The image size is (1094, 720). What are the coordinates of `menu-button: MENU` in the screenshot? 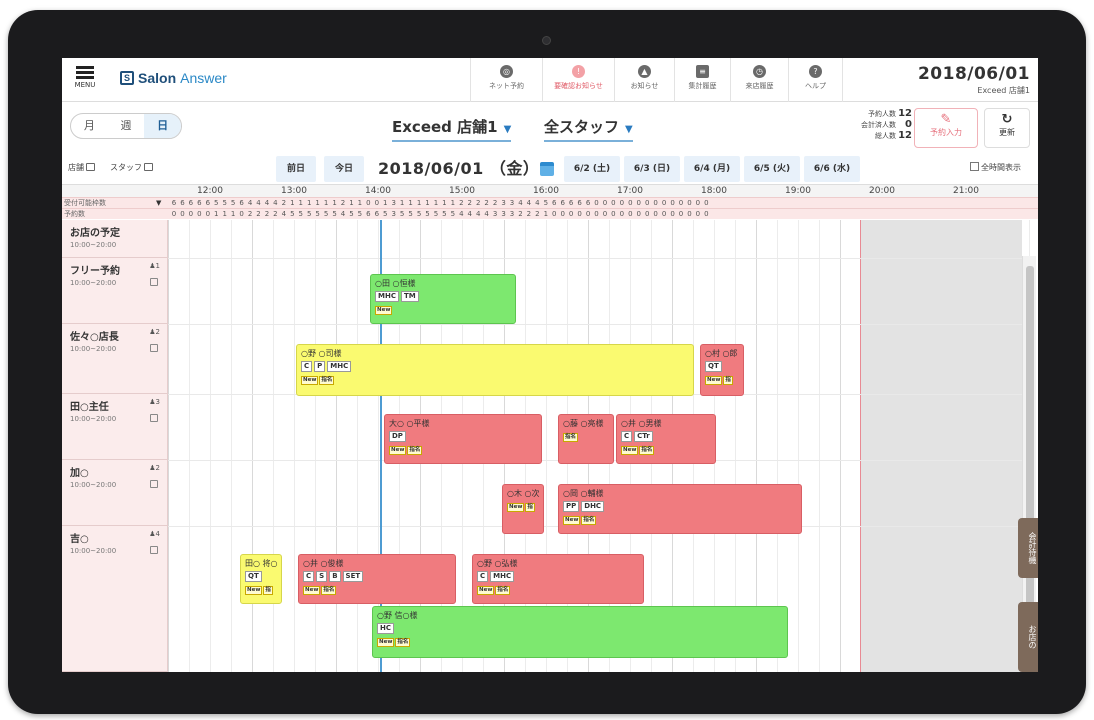 It's located at (85, 80).